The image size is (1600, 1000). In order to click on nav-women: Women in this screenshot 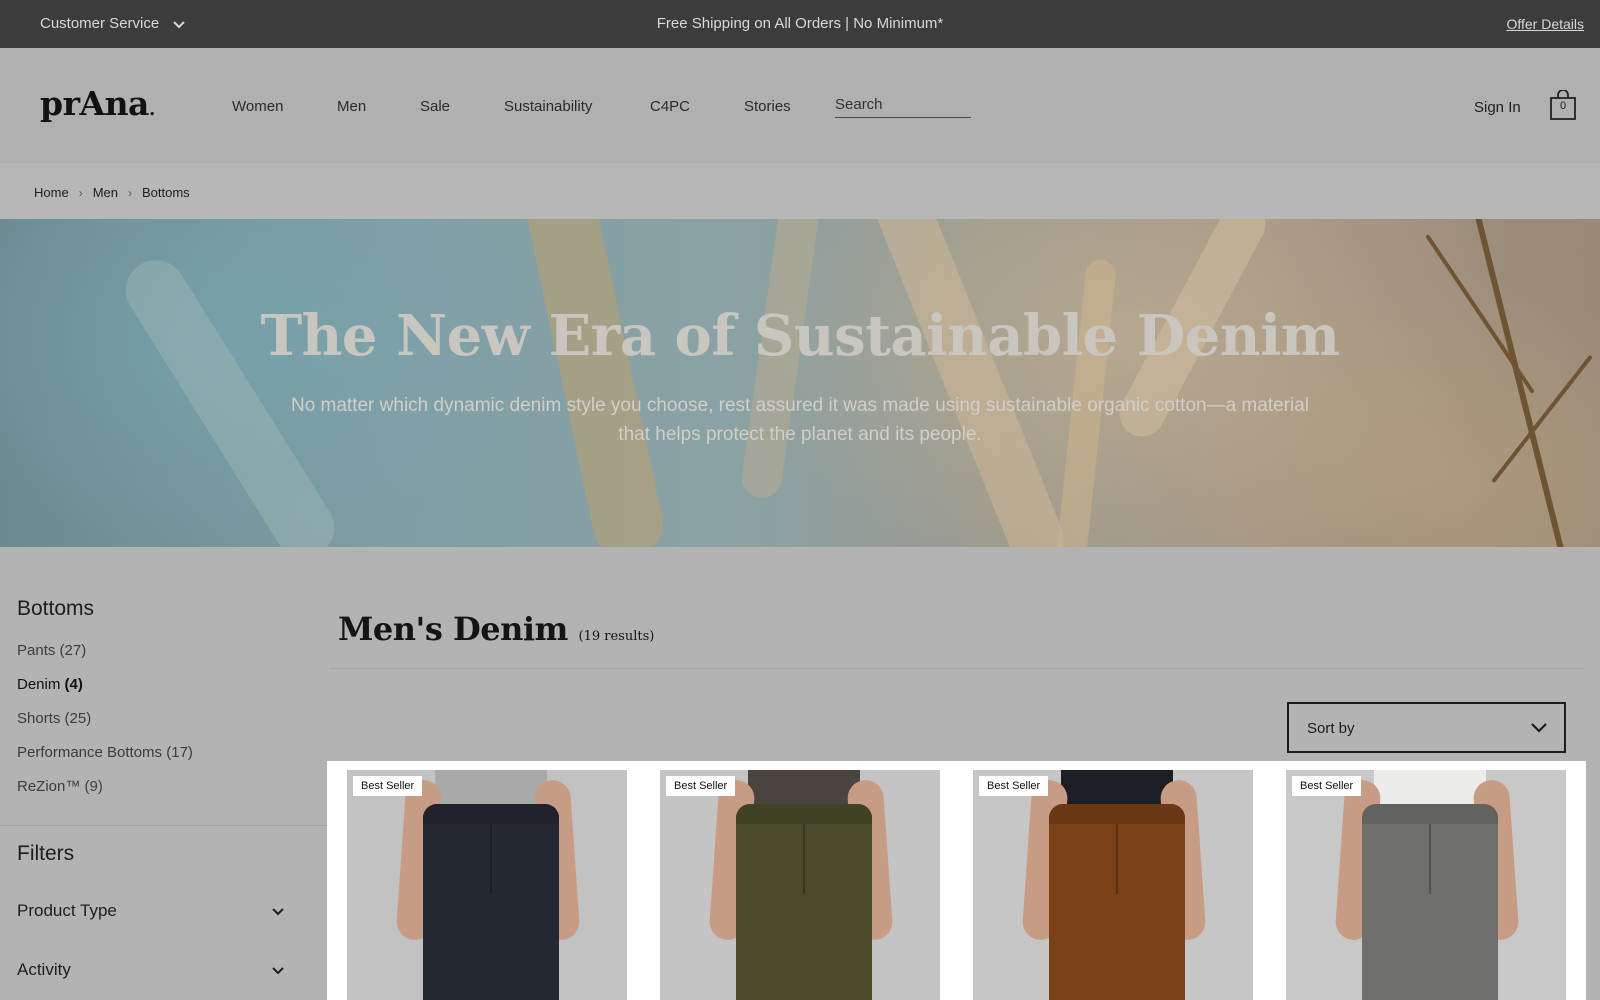, I will do `click(284, 106)`.